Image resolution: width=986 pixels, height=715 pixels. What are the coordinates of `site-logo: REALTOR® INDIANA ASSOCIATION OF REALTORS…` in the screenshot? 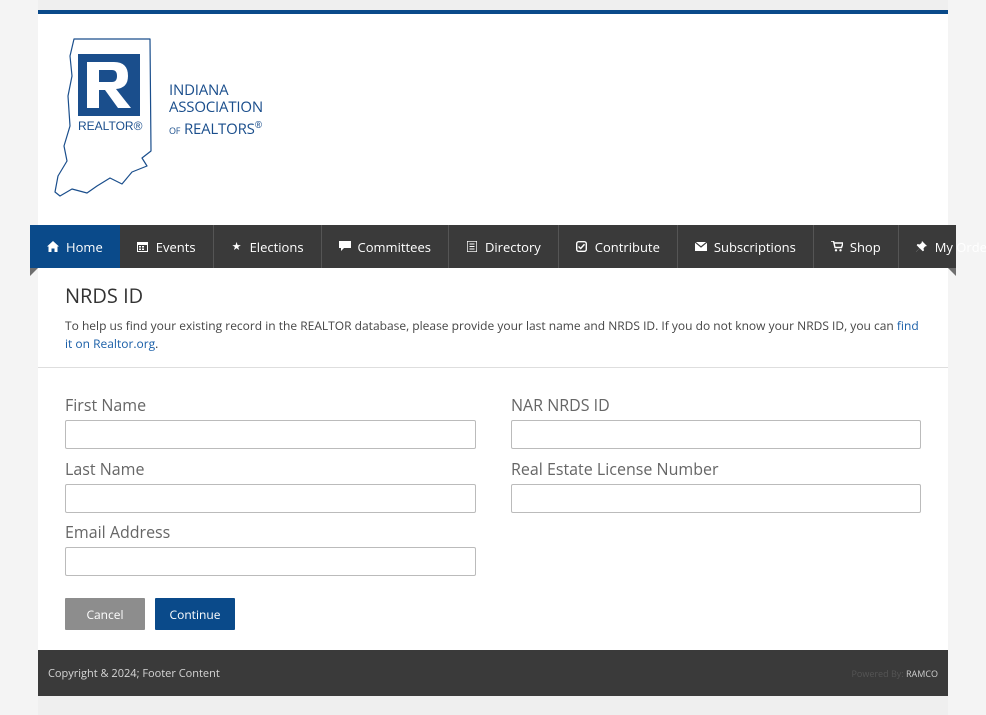 It's located at (162, 118).